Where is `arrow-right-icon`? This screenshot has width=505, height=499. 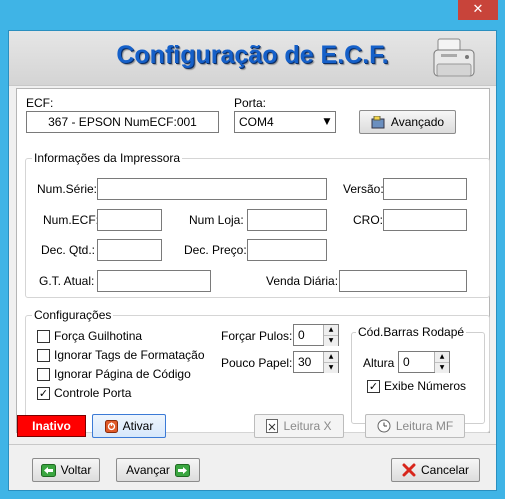
arrow-right-icon is located at coordinates (182, 470).